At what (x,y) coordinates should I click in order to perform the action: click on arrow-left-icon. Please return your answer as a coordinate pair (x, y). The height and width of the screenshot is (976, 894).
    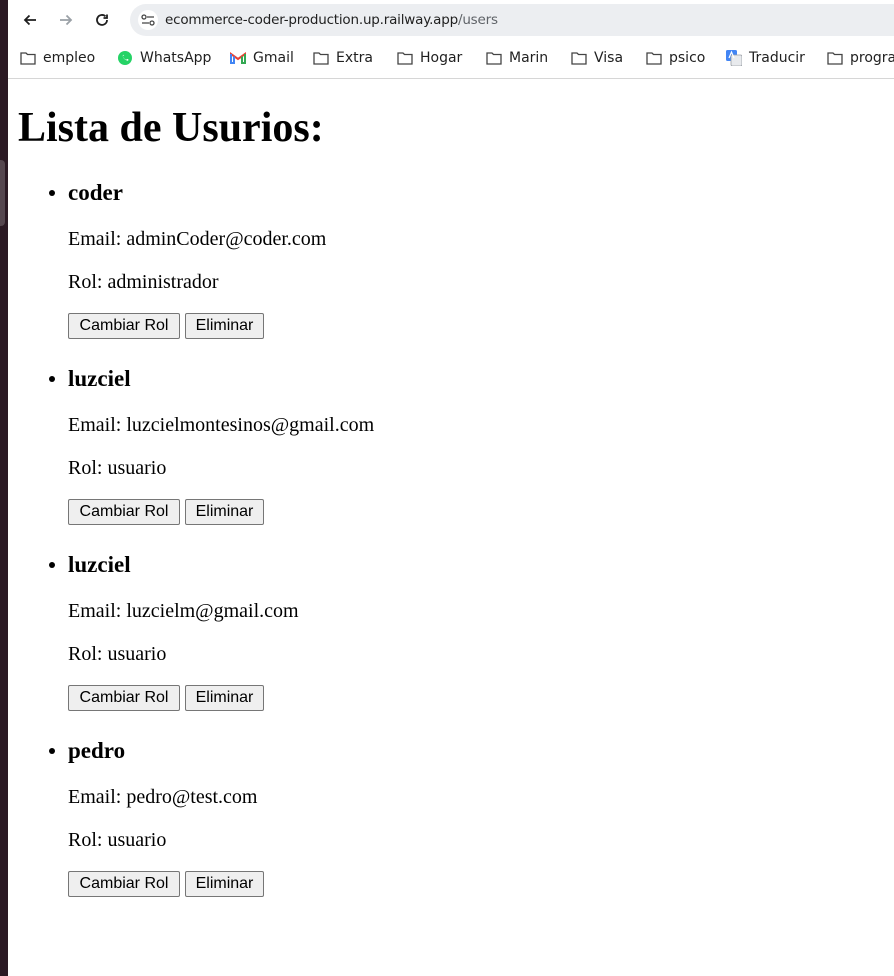
    Looking at the image, I should click on (29, 20).